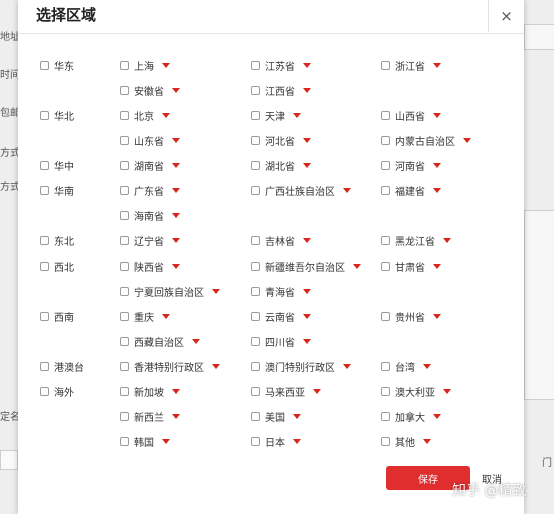 The width and height of the screenshot is (554, 514). I want to click on region-checkbox: 华南, so click(57, 190).